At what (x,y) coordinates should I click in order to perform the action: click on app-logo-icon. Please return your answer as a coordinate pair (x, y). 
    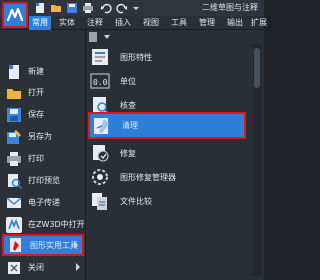
    Looking at the image, I should click on (15, 14).